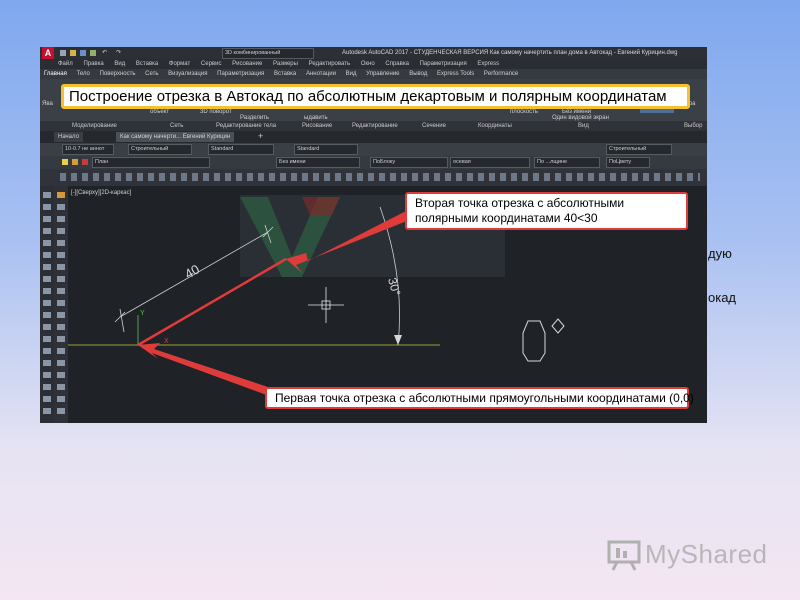  Describe the element at coordinates (192, 271) in the screenshot. I see `dimension-length-text: 40` at that location.